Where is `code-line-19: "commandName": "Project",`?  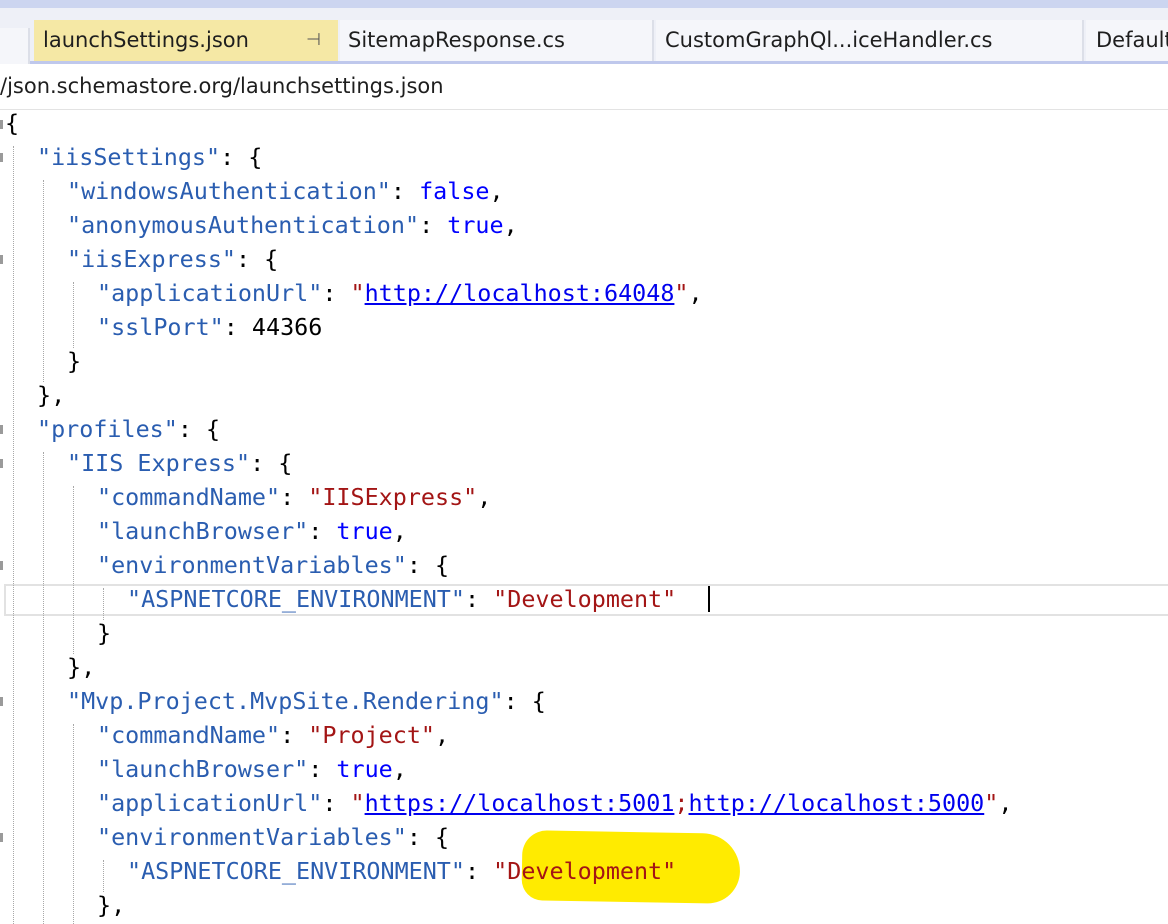
code-line-19: "commandName": "Project", is located at coordinates (273, 735).